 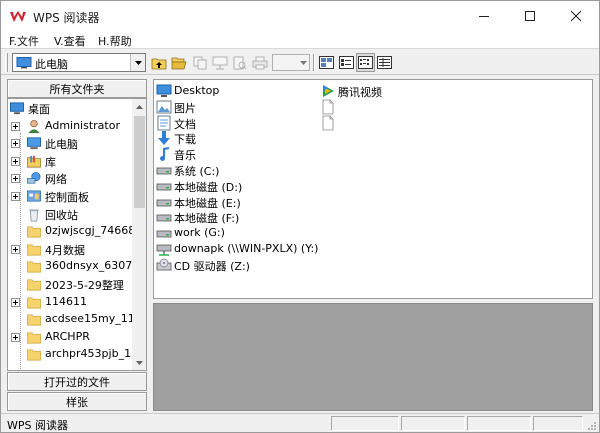 I want to click on menu-view: V.查看, so click(x=70, y=41).